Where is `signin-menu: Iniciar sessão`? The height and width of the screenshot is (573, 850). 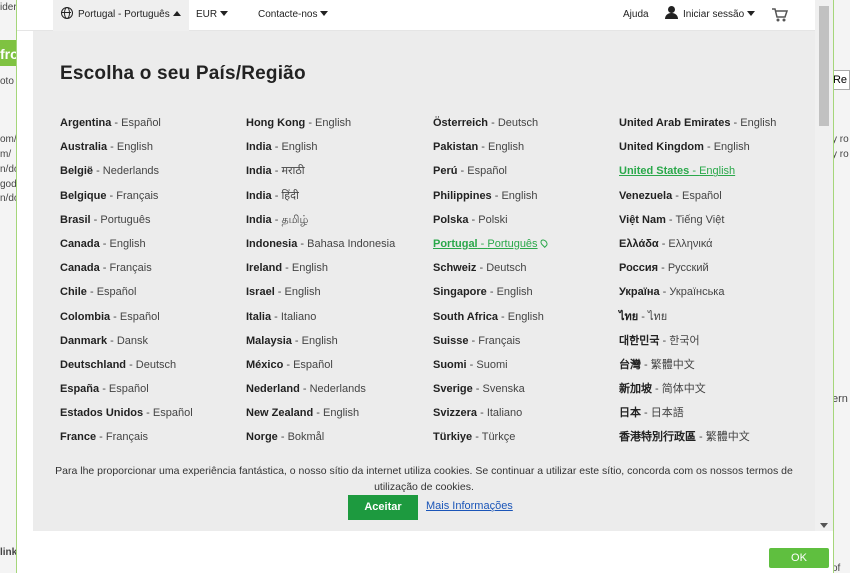 signin-menu: Iniciar sessão is located at coordinates (710, 15).